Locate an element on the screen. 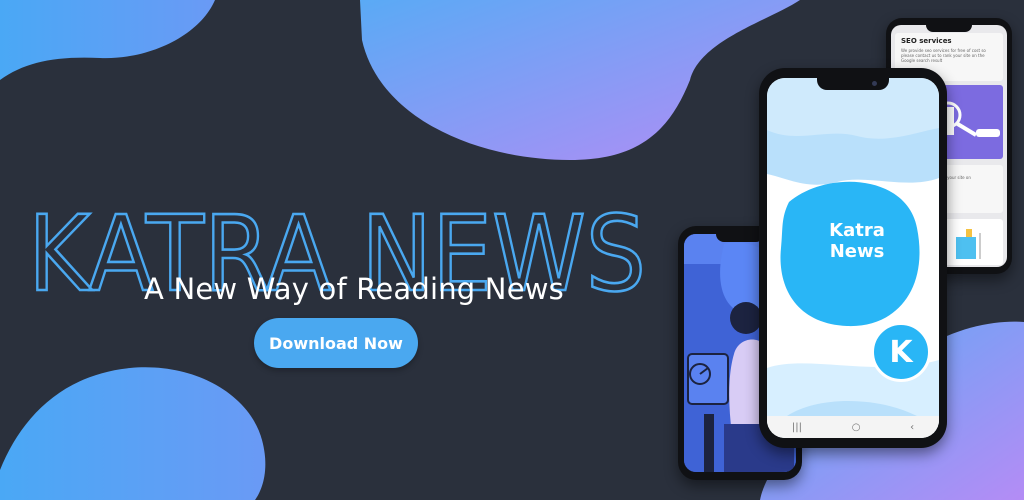  tagline: A New Way of Reading News is located at coordinates (354, 289).